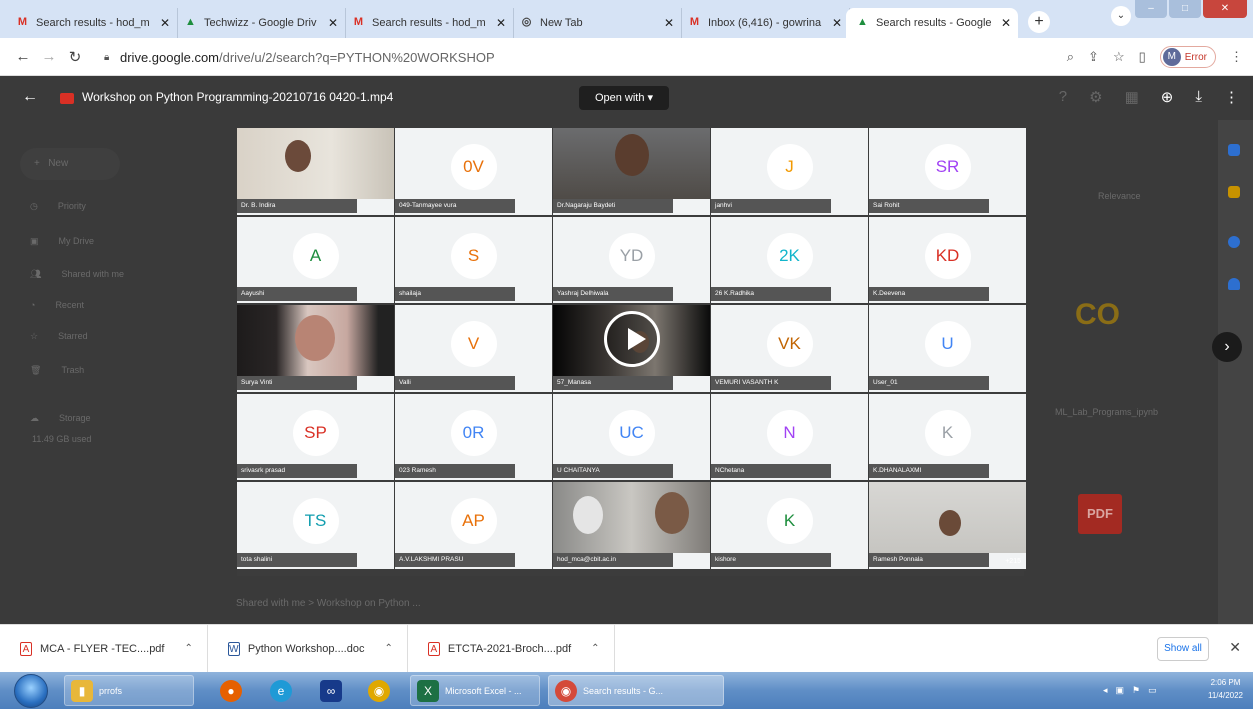 This screenshot has height=709, width=1253. What do you see at coordinates (1121, 16) in the screenshot?
I see `tab-search-chevron-icon: ⌄` at bounding box center [1121, 16].